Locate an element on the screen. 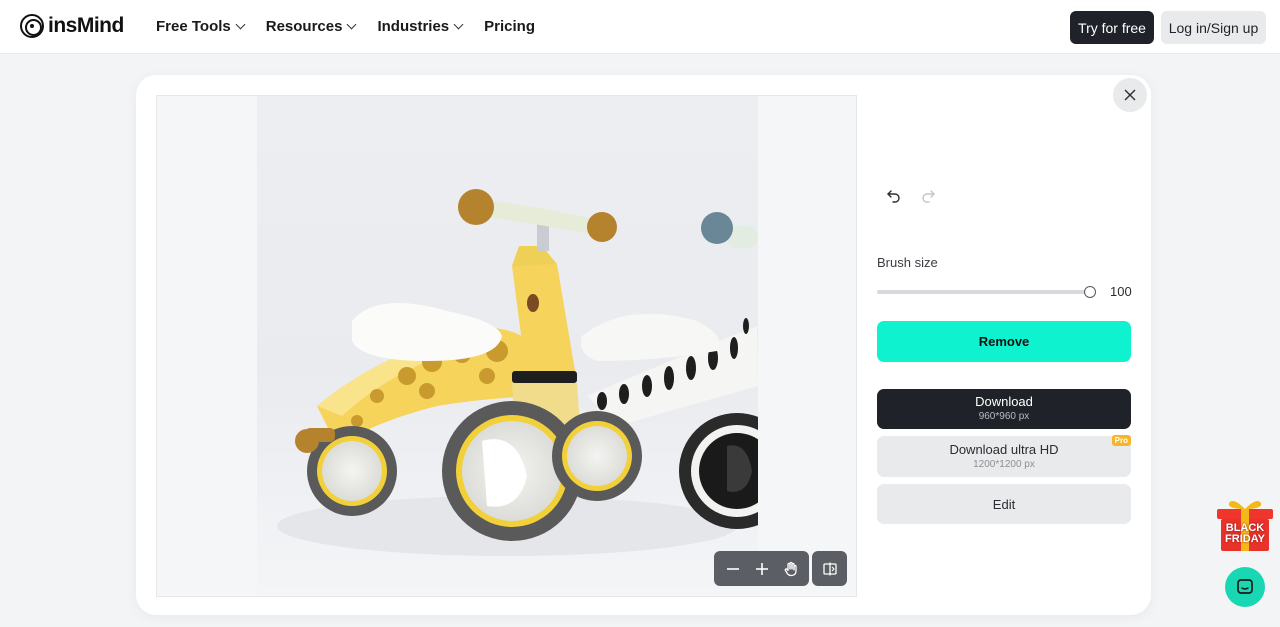  login-signup-button: Log in/Sign up is located at coordinates (1213, 27).